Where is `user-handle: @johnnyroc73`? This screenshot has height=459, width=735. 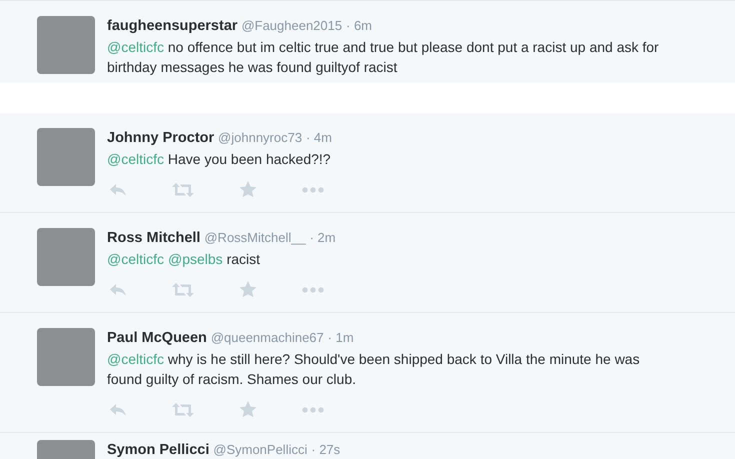
user-handle: @johnnyroc73 is located at coordinates (260, 137).